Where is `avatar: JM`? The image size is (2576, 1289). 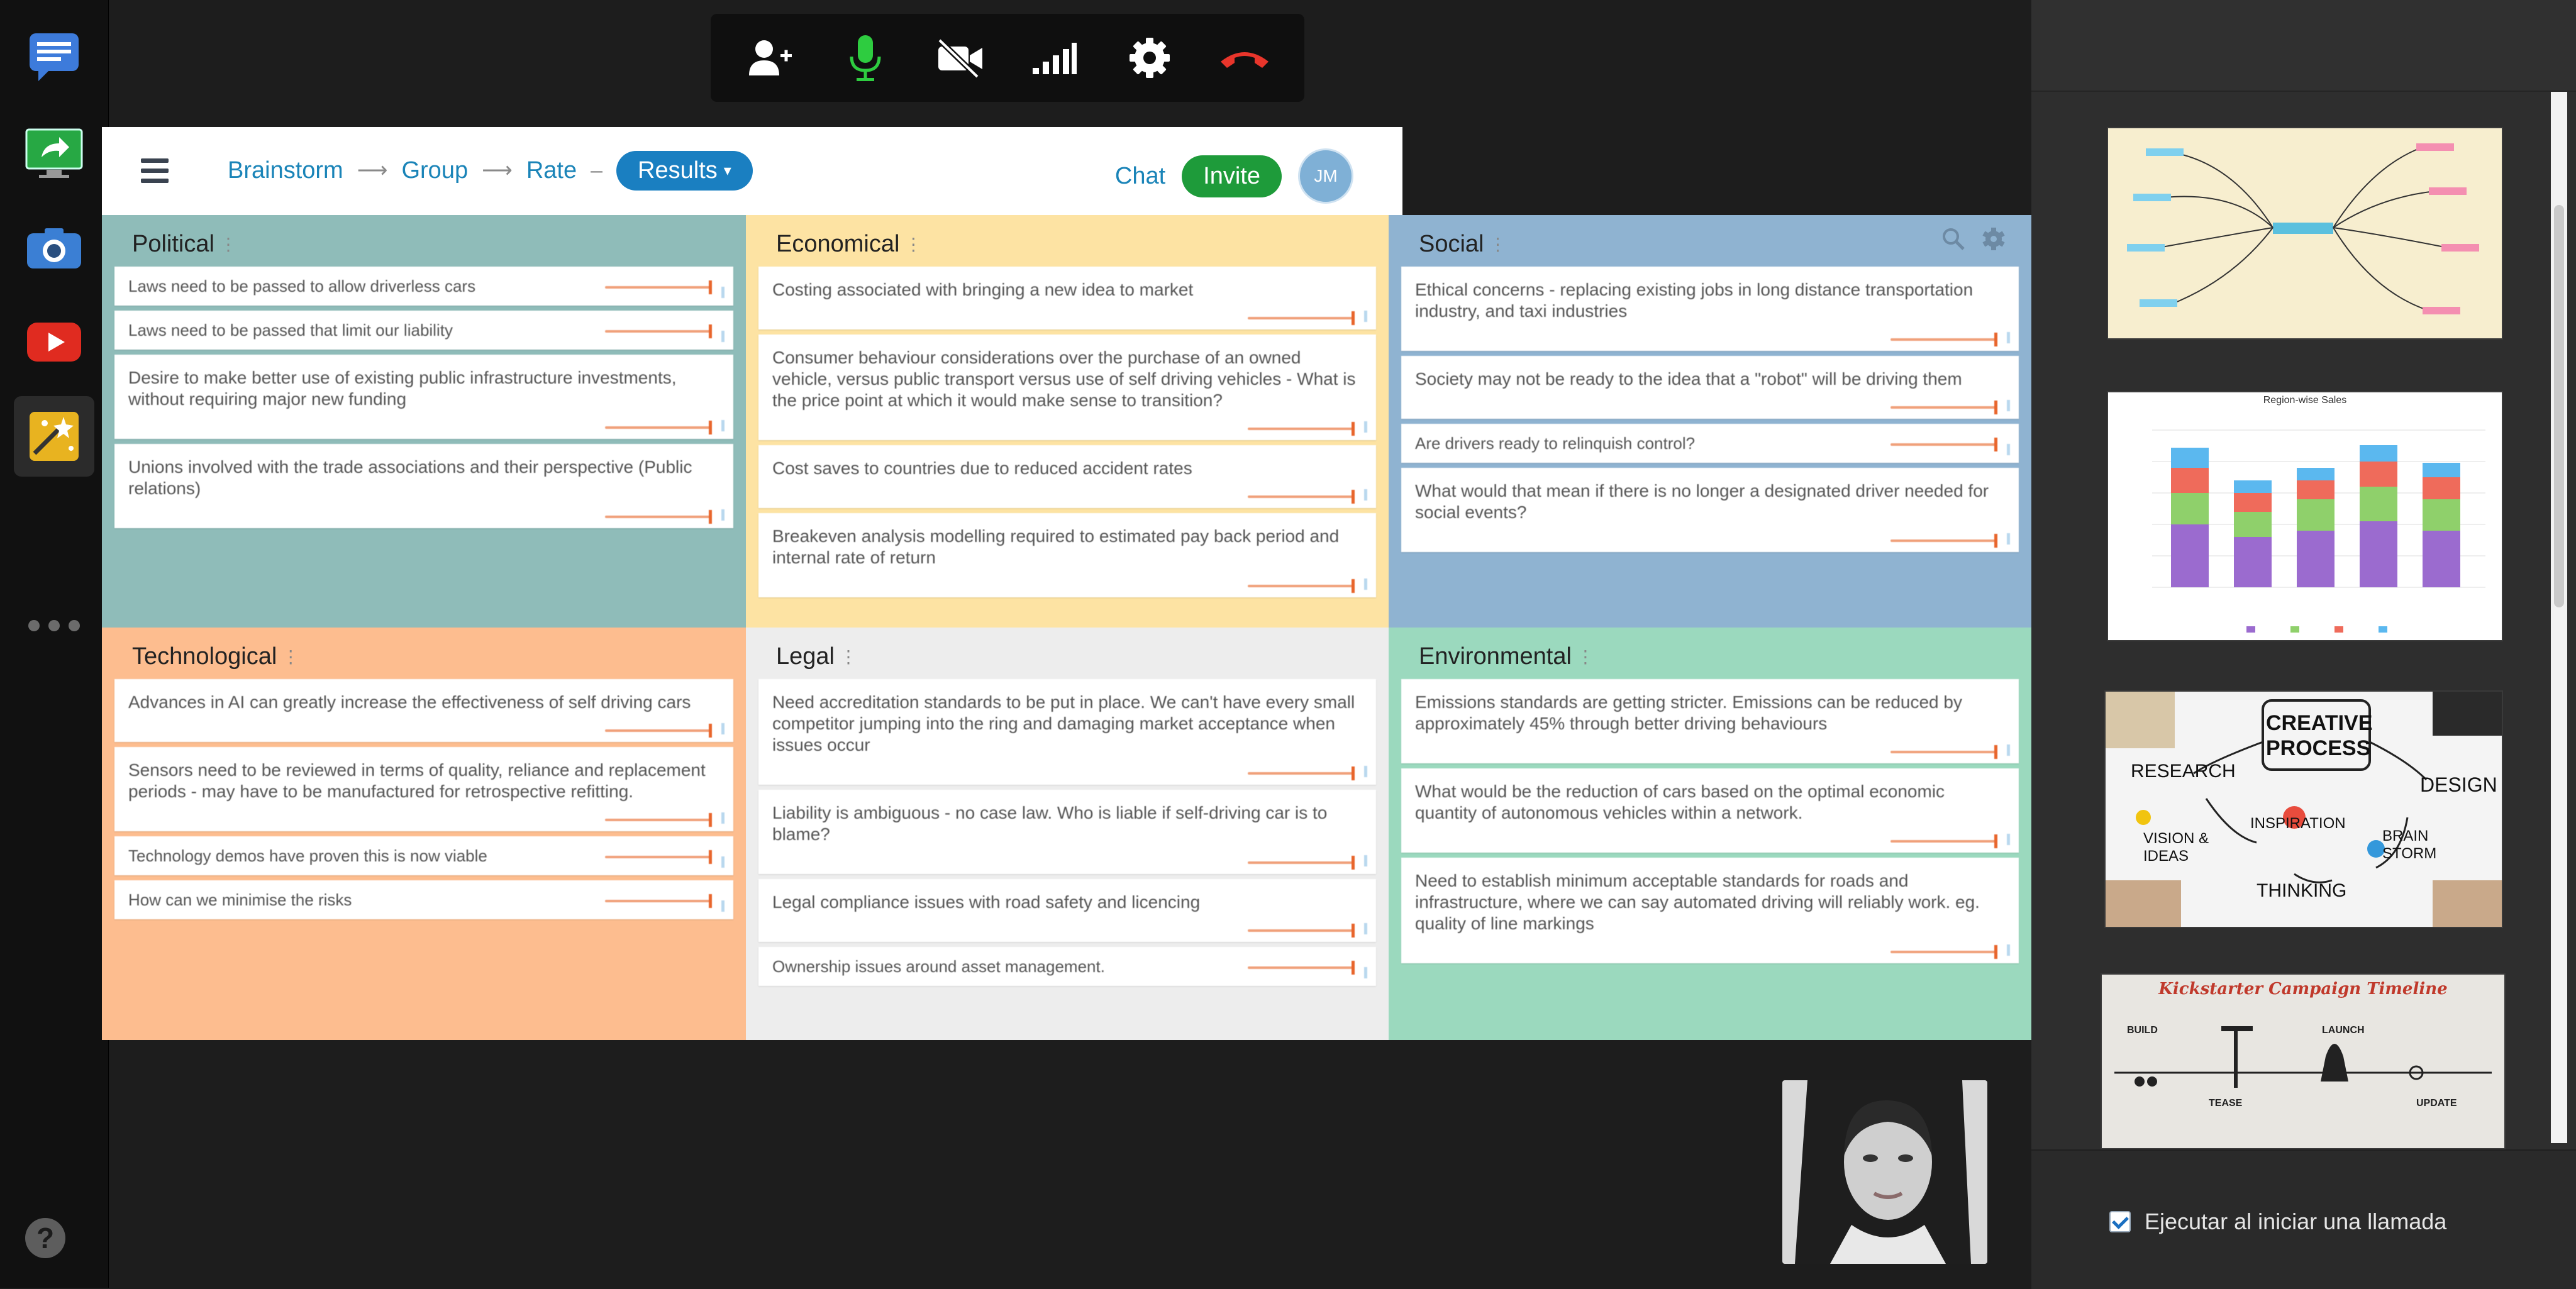 avatar: JM is located at coordinates (1325, 176).